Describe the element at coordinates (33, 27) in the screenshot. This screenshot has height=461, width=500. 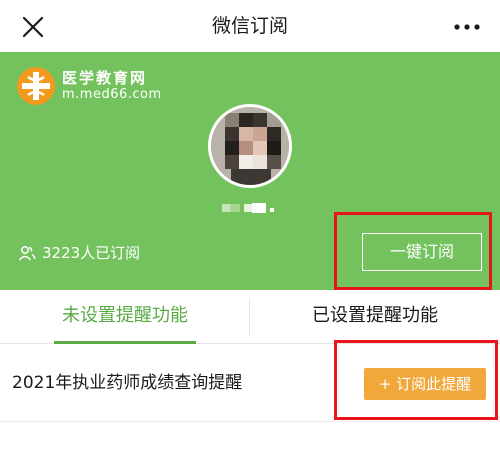
I see `close-icon` at that location.